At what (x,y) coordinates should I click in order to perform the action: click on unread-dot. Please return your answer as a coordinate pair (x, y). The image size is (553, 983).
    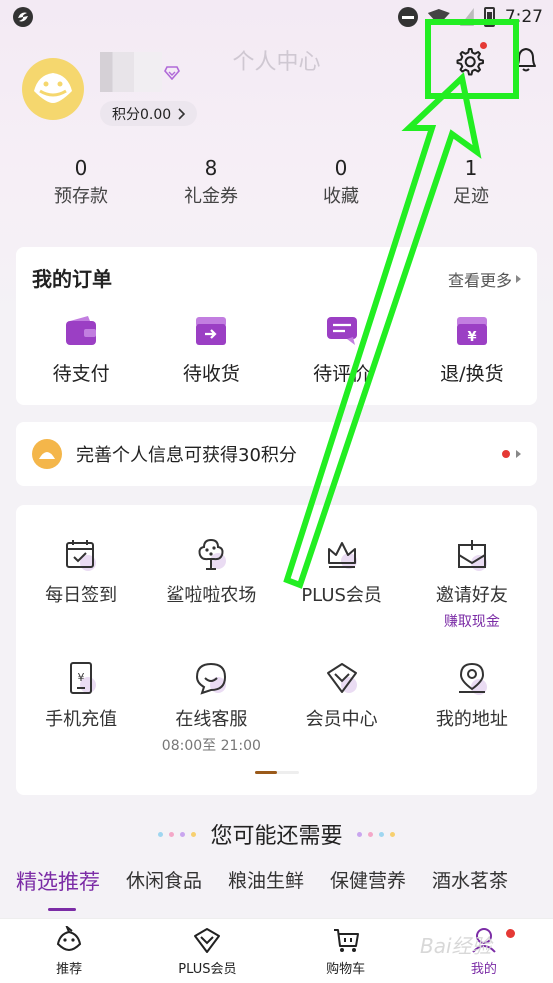
    Looking at the image, I should click on (506, 454).